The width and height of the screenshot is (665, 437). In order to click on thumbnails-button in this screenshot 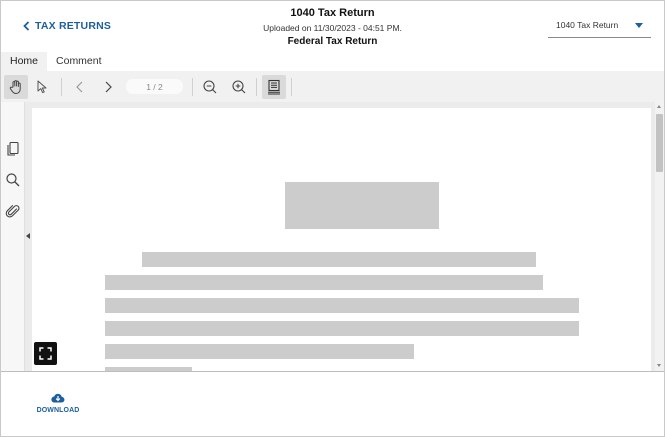, I will do `click(13, 148)`.